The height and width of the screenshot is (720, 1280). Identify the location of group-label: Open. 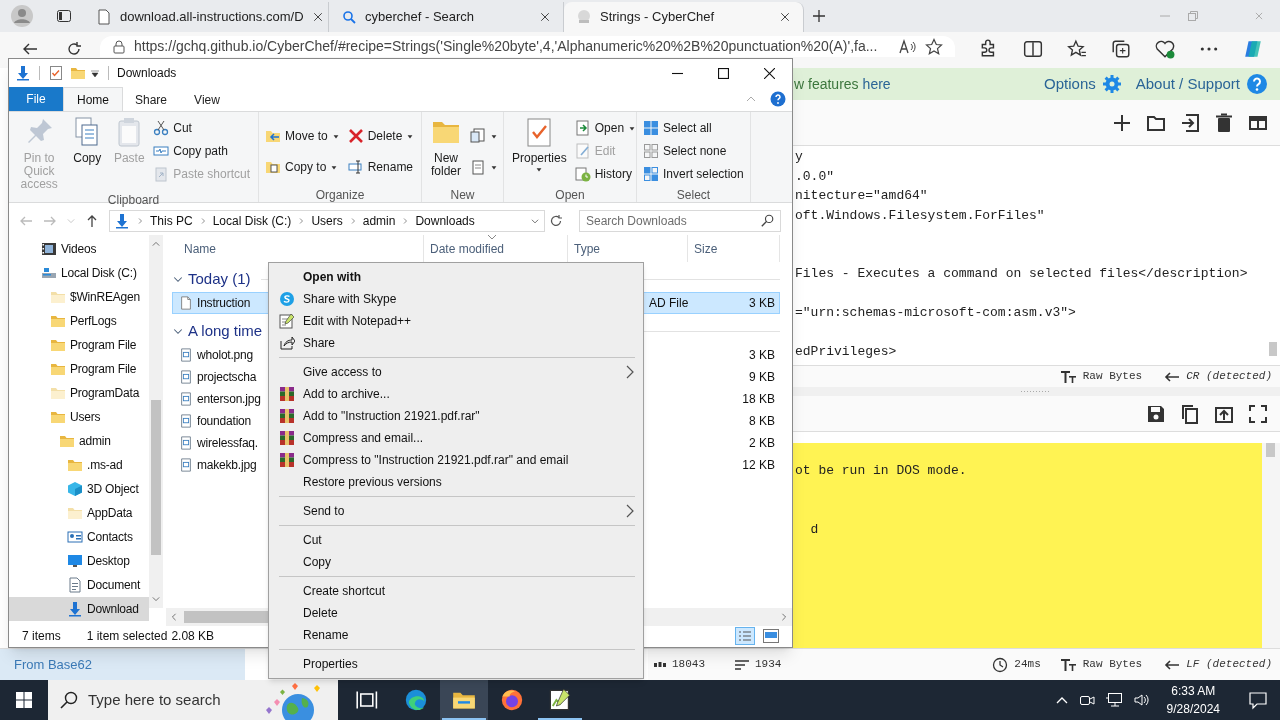
(570, 195).